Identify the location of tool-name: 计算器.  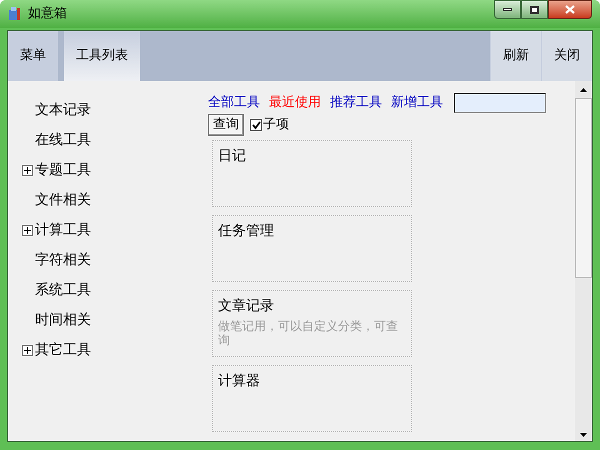
(239, 381).